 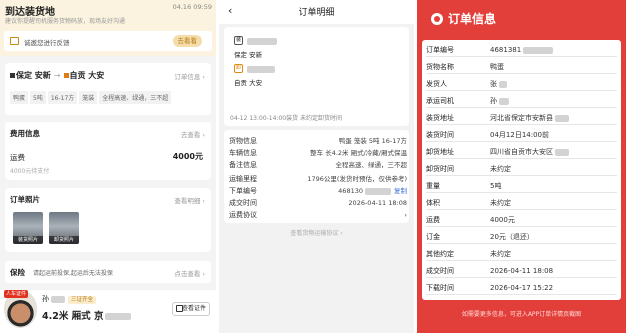 I want to click on info-row: 订金 20元（退还）, so click(x=521, y=237).